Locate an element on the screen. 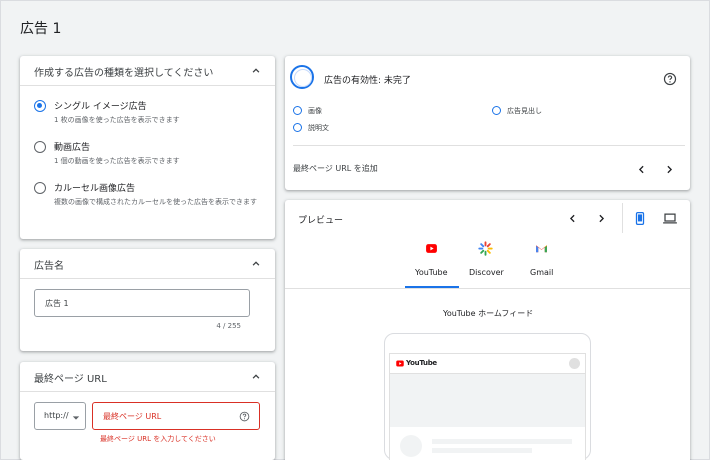 This screenshot has height=460, width=710. video-placeholder is located at coordinates (487, 401).